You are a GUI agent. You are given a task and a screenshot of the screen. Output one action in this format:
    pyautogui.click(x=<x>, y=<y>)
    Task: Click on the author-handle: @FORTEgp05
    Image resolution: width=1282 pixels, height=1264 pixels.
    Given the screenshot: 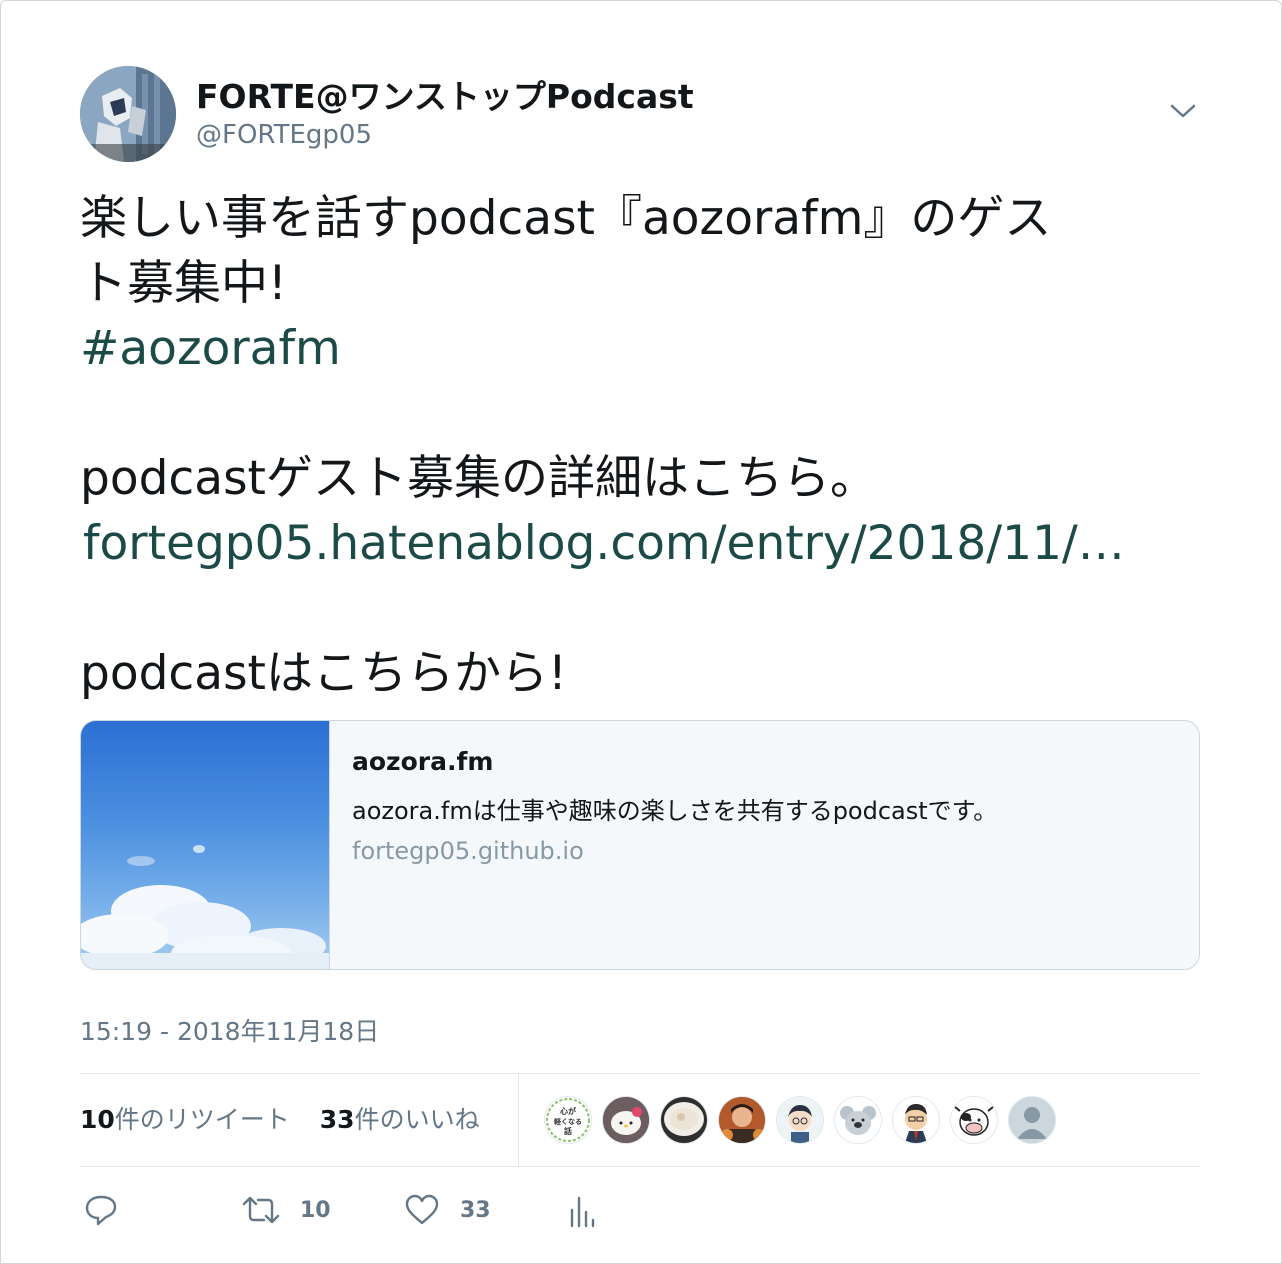 What is the action you would take?
    pyautogui.click(x=284, y=135)
    